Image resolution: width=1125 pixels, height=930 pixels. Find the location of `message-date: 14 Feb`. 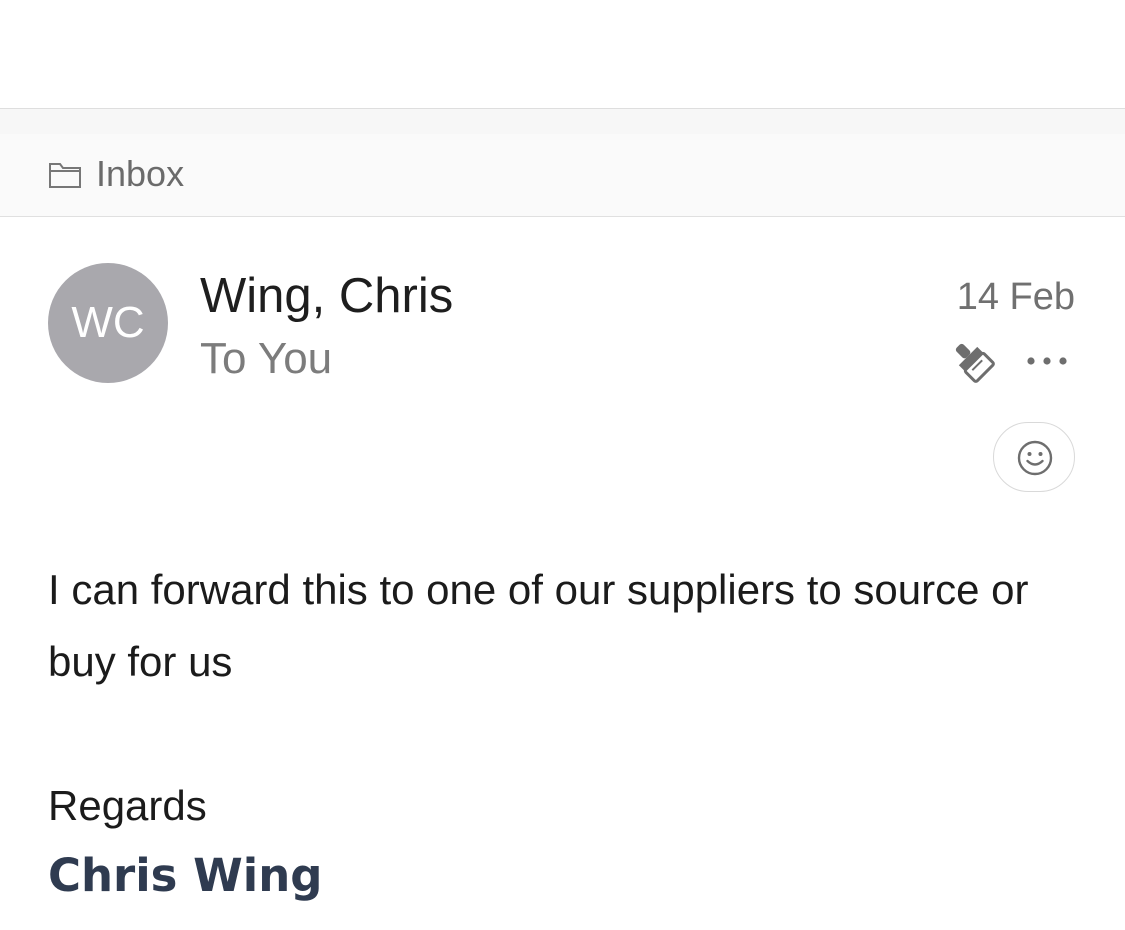

message-date: 14 Feb is located at coordinates (1015, 297).